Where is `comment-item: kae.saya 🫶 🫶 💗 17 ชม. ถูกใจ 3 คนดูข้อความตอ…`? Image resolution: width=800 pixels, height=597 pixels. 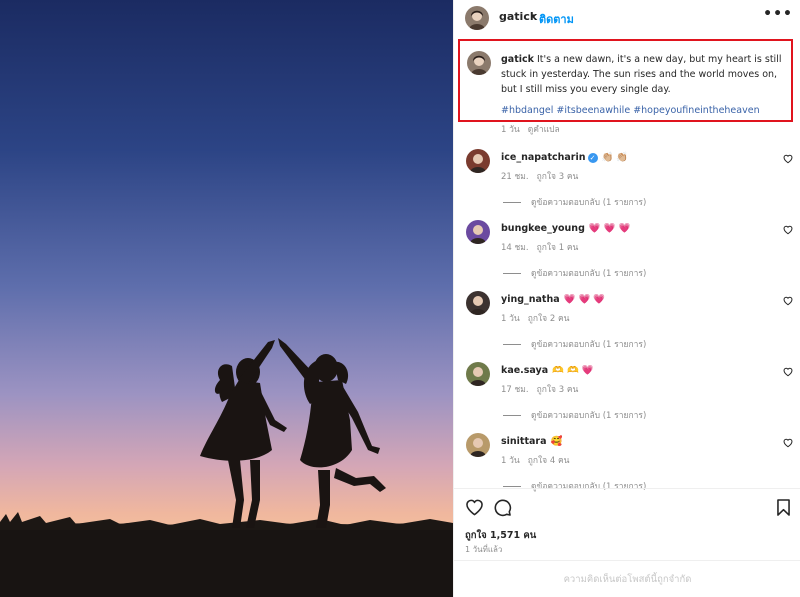 comment-item: kae.saya 🫶 🫶 💗 17 ชม. ถูกใจ 3 คนดูข้อความตอ… is located at coordinates (627, 397).